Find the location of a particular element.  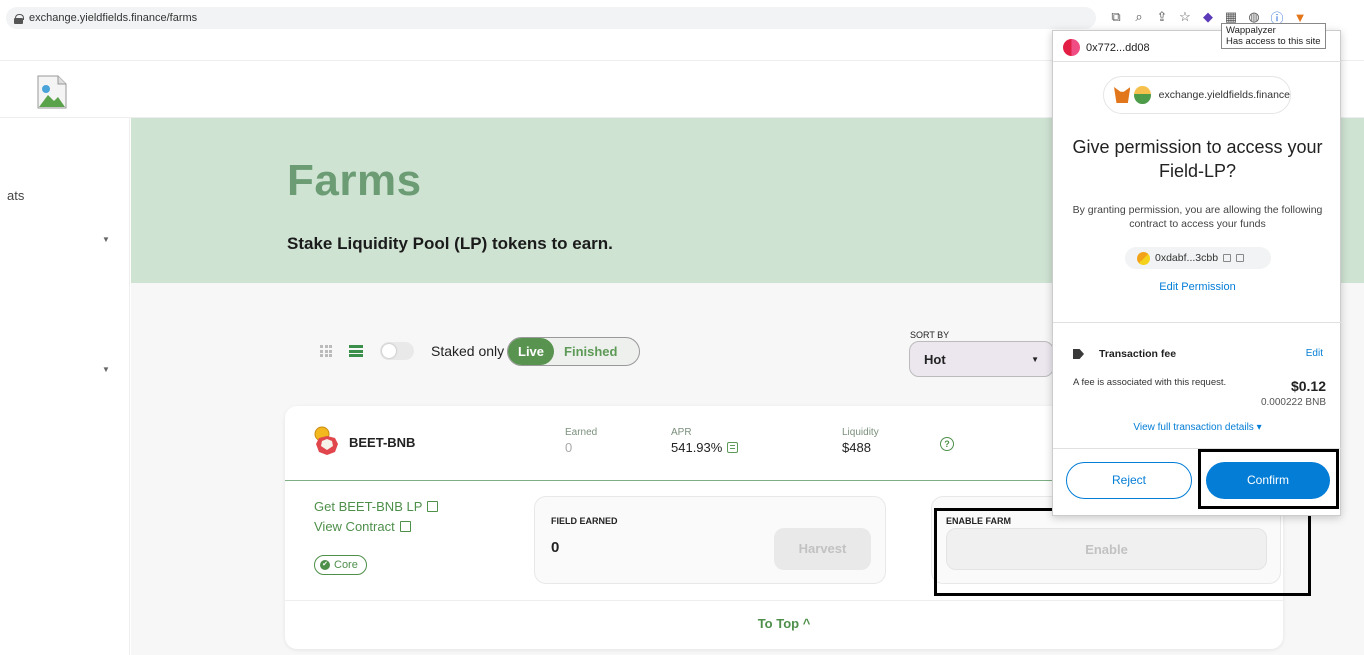

translate-icon: ⧉ is located at coordinates (1116, 17).